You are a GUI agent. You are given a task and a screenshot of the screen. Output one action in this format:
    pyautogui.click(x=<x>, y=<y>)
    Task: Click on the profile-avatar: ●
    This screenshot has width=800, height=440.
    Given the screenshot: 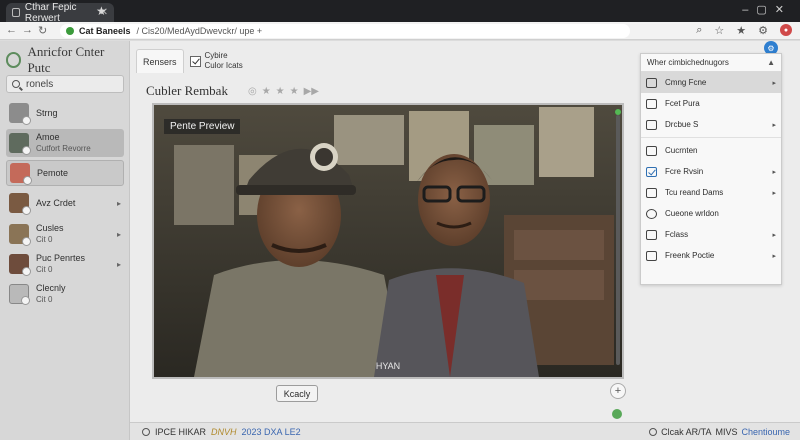 What is the action you would take?
    pyautogui.click(x=786, y=30)
    